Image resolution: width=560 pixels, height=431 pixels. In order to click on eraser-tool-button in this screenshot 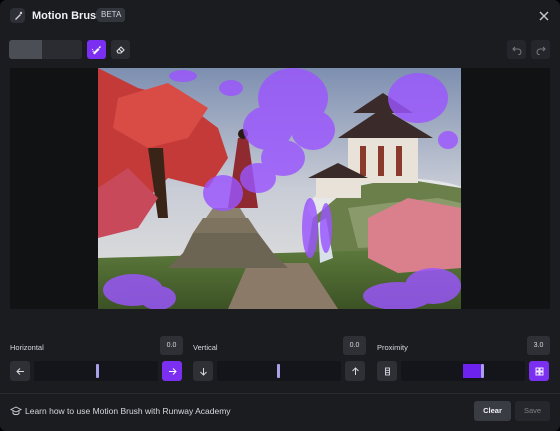, I will do `click(120, 49)`.